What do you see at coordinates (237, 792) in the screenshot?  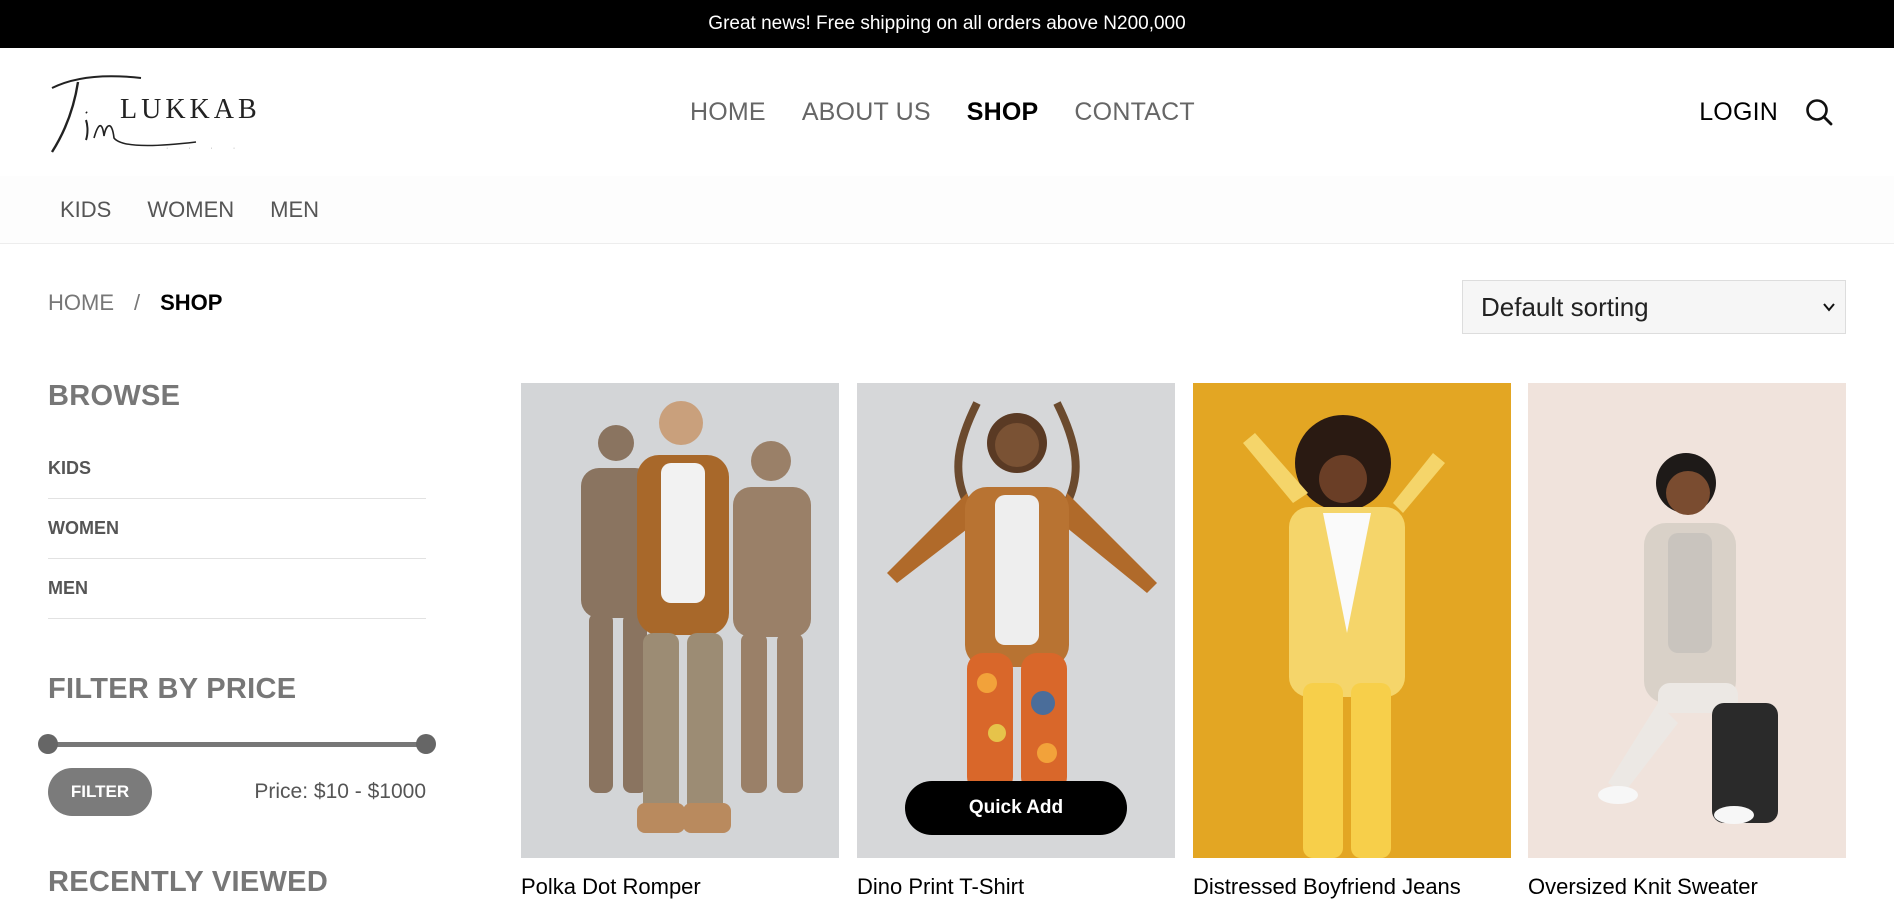 I see `filter-row: FILTER Price: $10 - $1000` at bounding box center [237, 792].